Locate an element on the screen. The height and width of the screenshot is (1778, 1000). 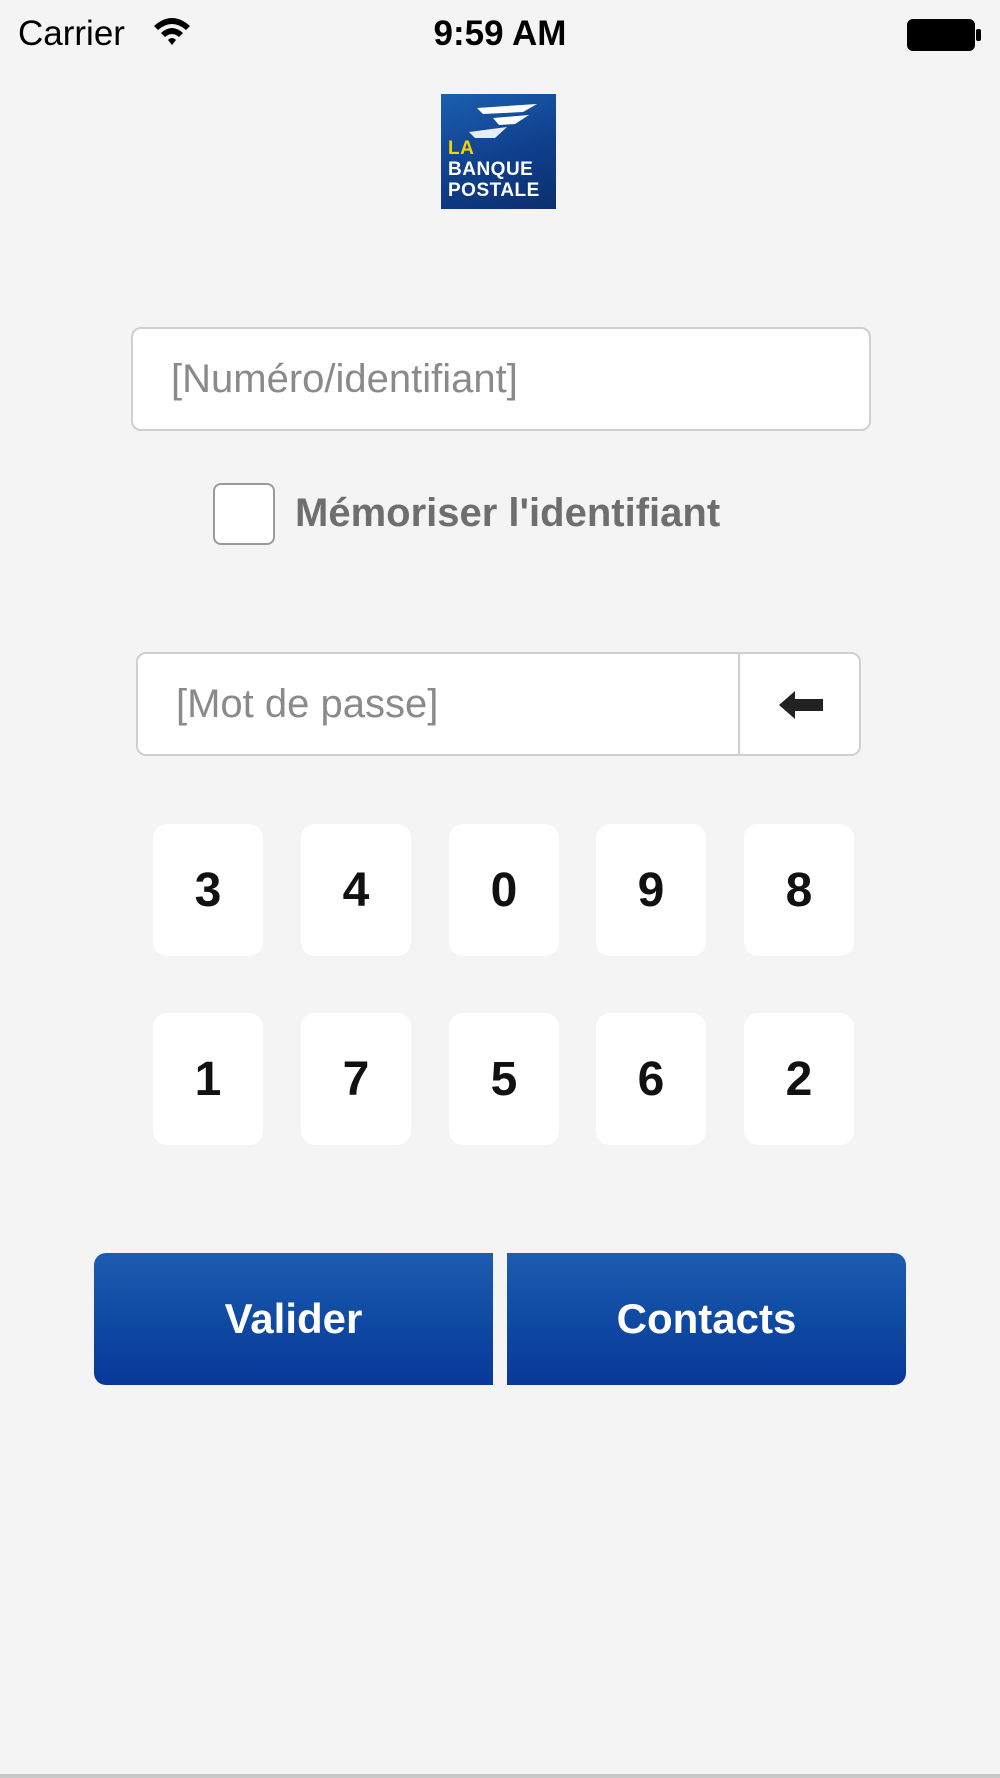
keypad-key: 9 is located at coordinates (651, 890).